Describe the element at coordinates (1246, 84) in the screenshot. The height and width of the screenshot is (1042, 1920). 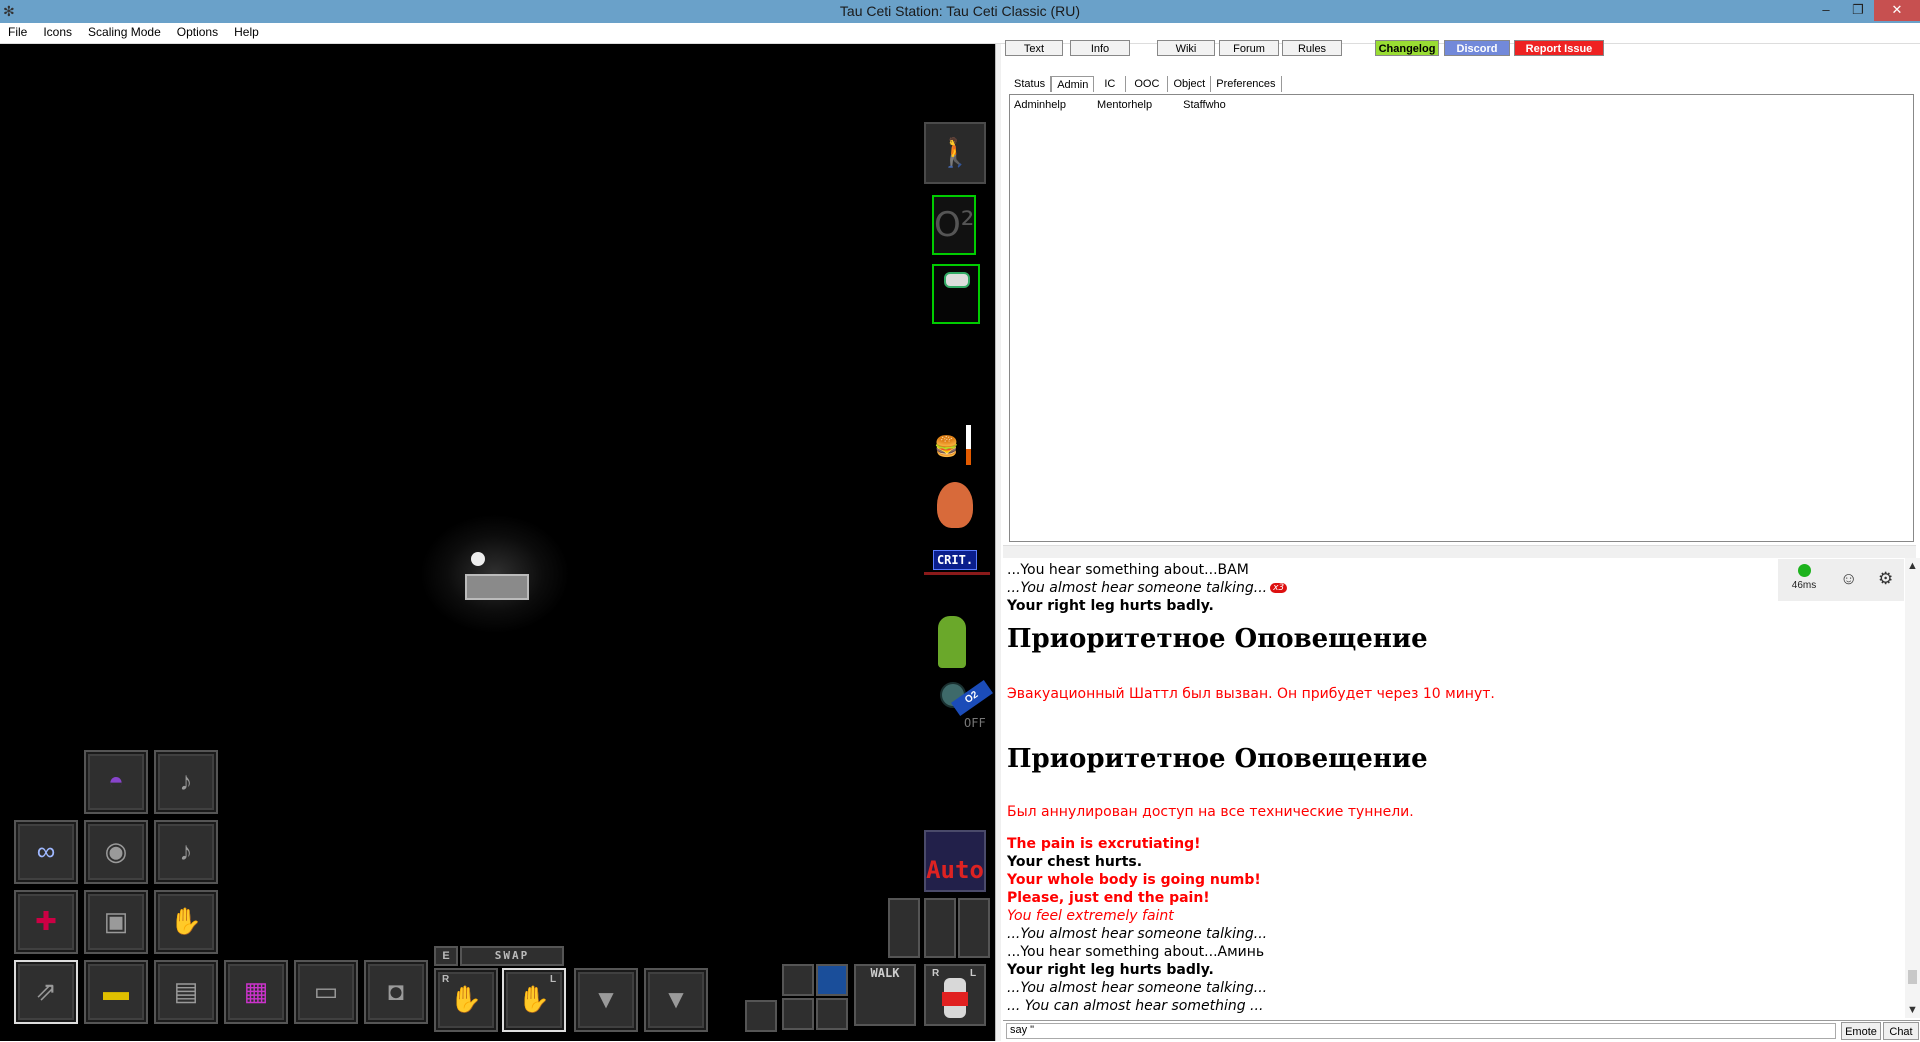
I see `tab-preferences: Preferences` at that location.